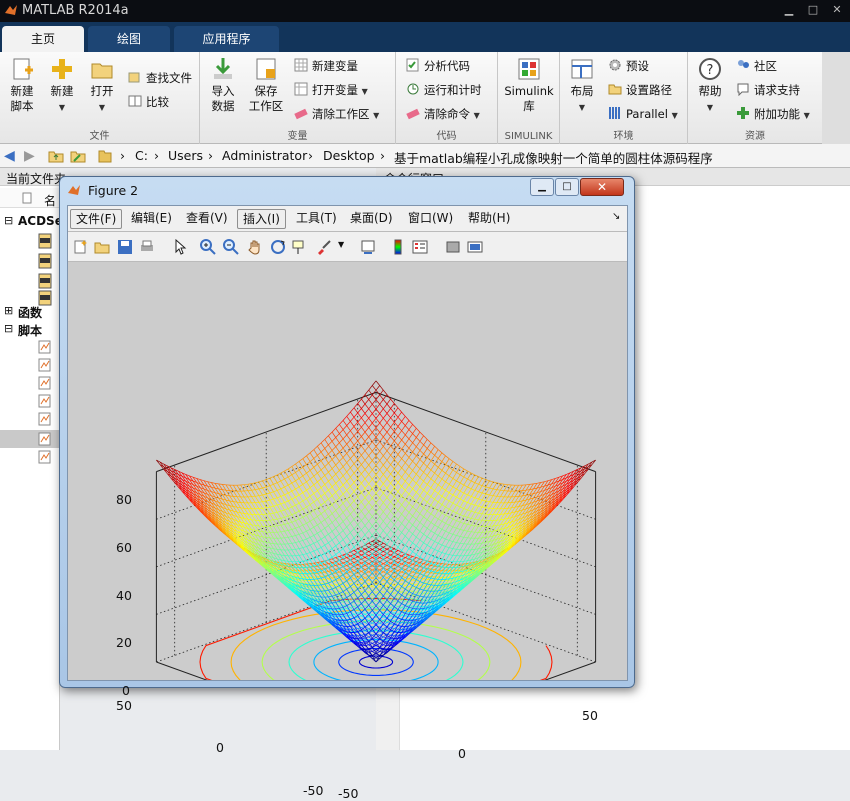 The height and width of the screenshot is (801, 850). I want to click on open-button: 打开▼, so click(102, 85).